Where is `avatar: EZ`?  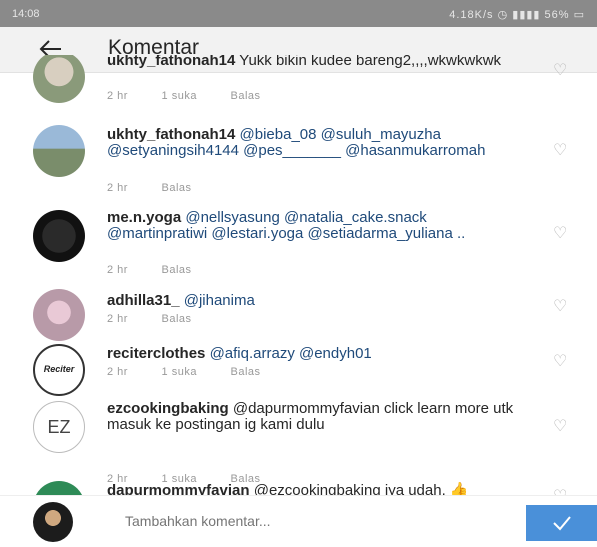
avatar: EZ is located at coordinates (59, 427).